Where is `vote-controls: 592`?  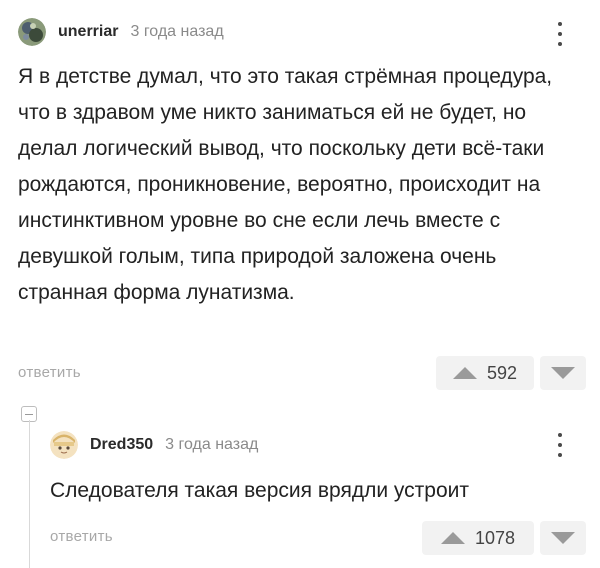
vote-controls: 592 is located at coordinates (511, 373).